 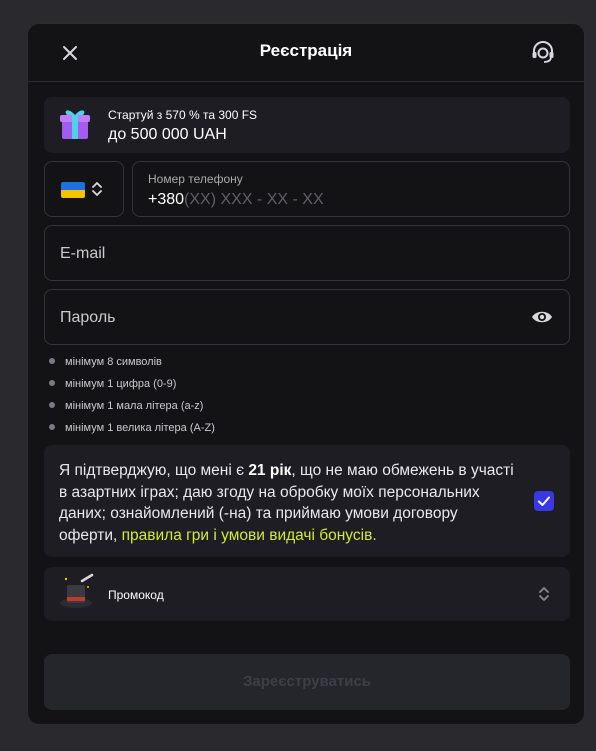 I want to click on list-item: мінімум 8 символів, so click(x=131, y=366).